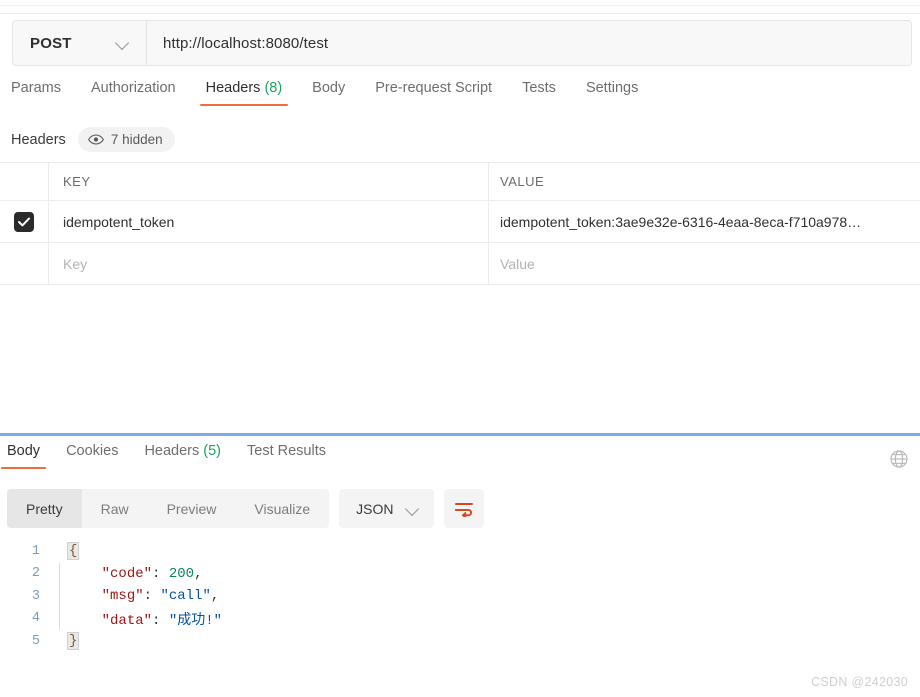  Describe the element at coordinates (460, 596) in the screenshot. I see `code-line: 3 "msg": "call",` at that location.